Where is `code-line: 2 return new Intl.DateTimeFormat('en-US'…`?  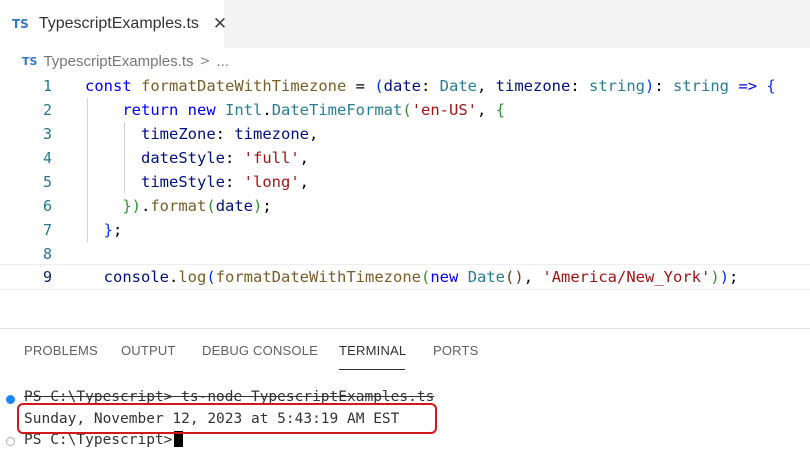
code-line: 2 return new Intl.DateTimeFormat('en-US'… is located at coordinates (405, 110).